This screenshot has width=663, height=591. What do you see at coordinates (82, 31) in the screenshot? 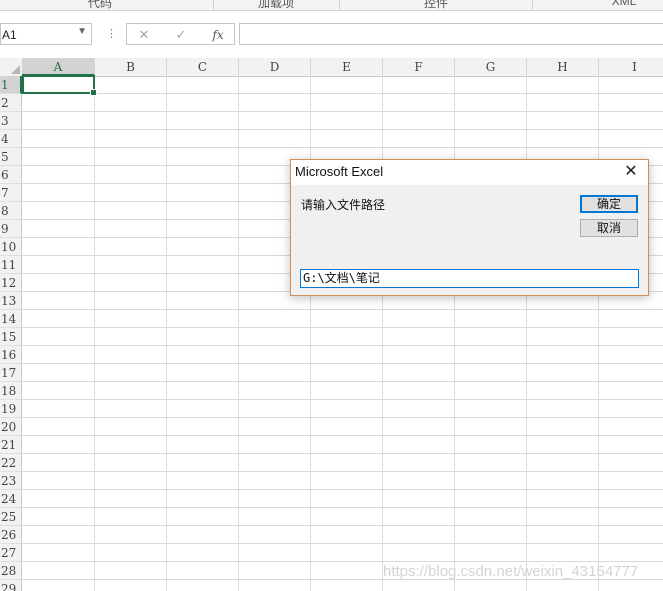
I see `chevron-down-icon: ▼` at bounding box center [82, 31].